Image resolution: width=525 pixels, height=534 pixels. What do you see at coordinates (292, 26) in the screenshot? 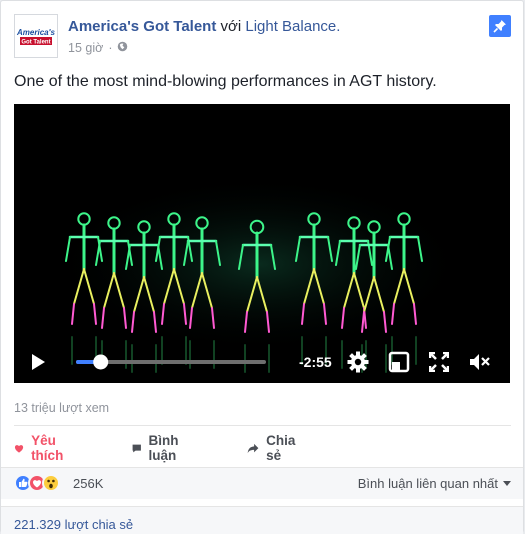
I see `tagged-page-link: Light Balance.` at bounding box center [292, 26].